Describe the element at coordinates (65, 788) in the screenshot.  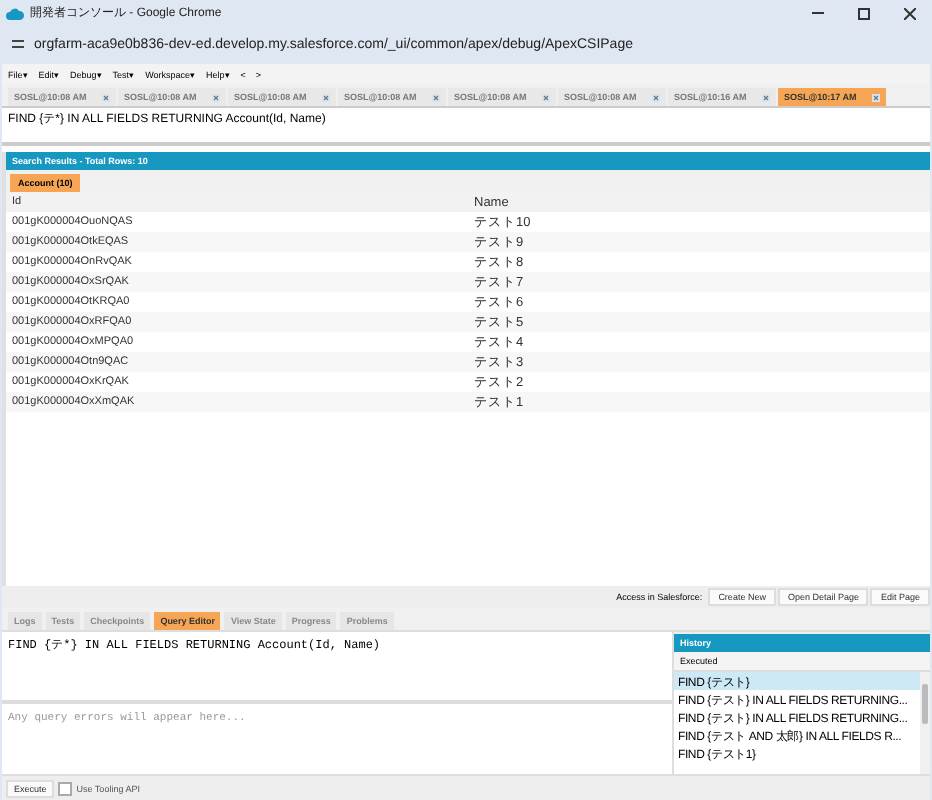
I see `checkbox` at that location.